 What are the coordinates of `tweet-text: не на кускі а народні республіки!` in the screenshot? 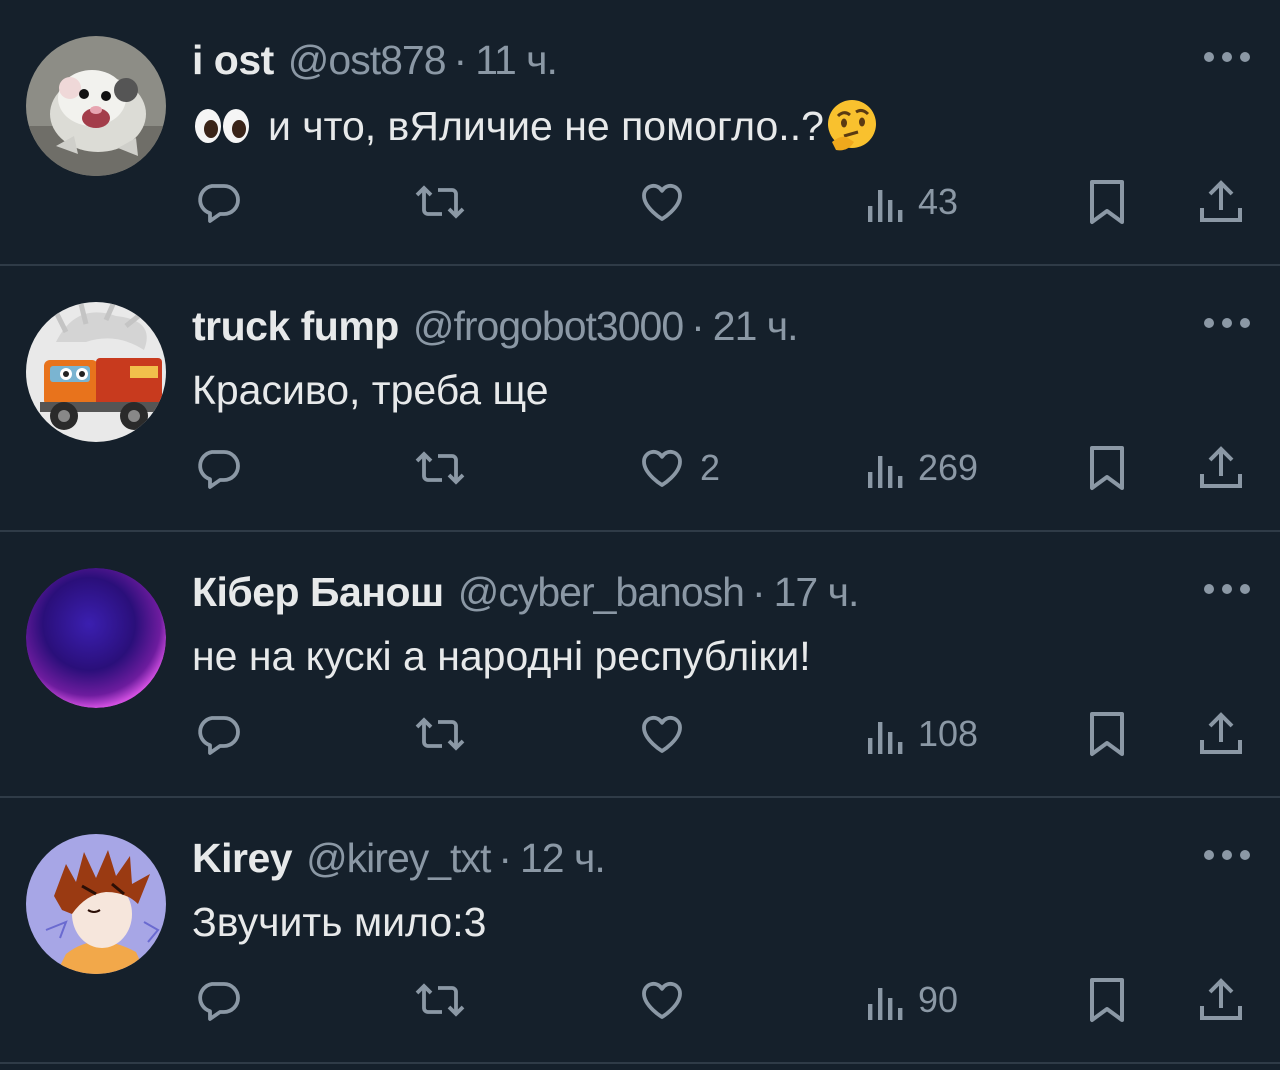 It's located at (501, 656).